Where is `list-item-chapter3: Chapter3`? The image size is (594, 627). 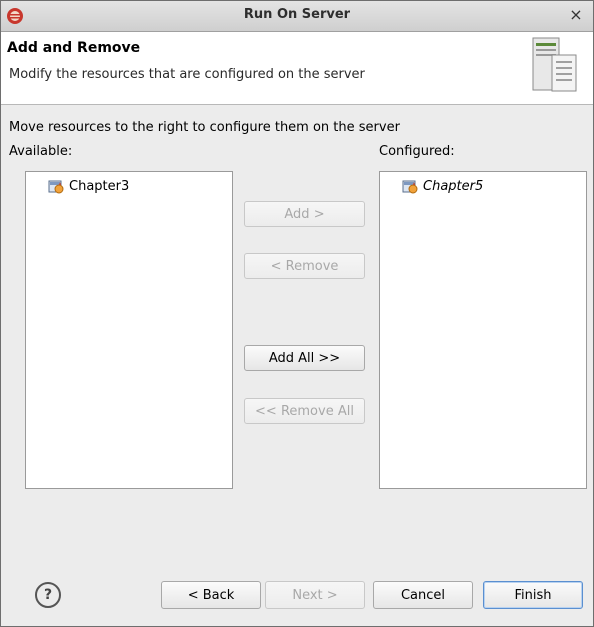 list-item-chapter3: Chapter3 is located at coordinates (88, 186).